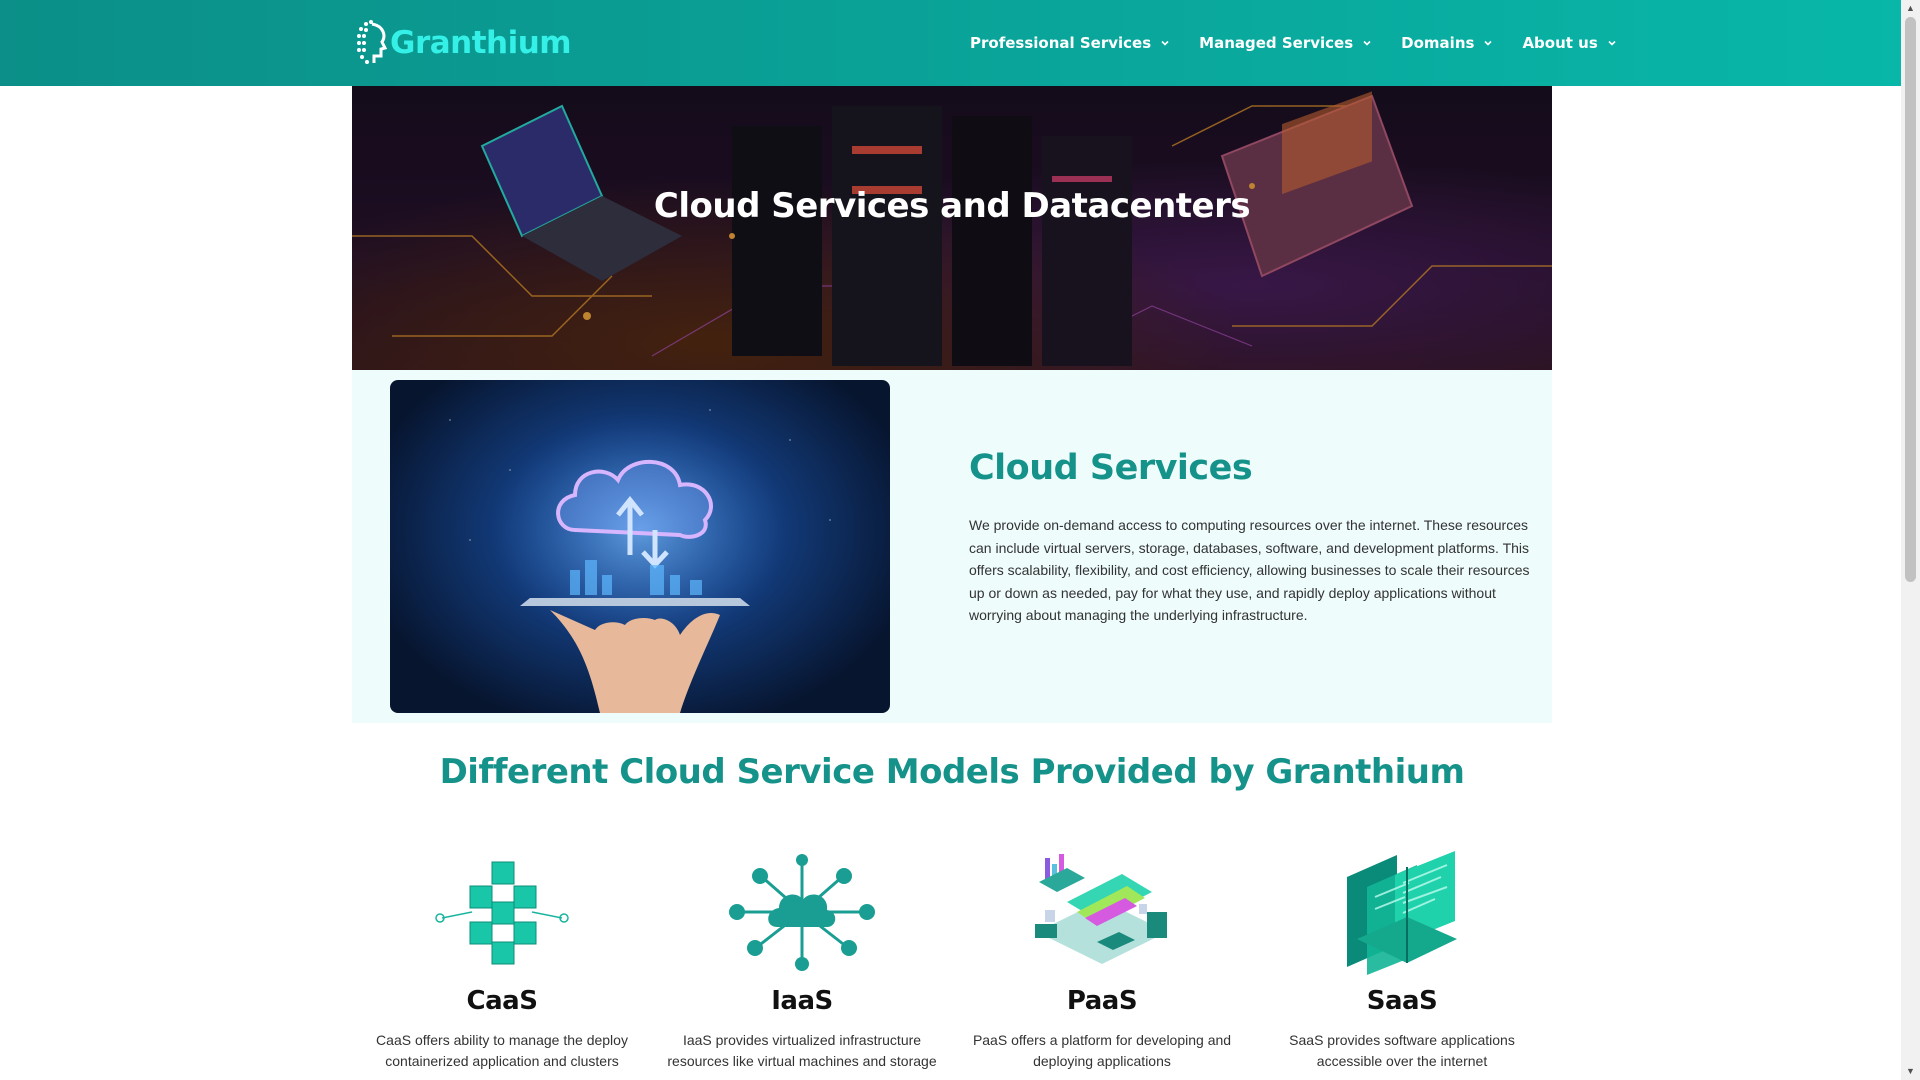 The height and width of the screenshot is (1080, 1920). Describe the element at coordinates (640, 561) in the screenshot. I see `cloud-on-phone-illustration` at that location.